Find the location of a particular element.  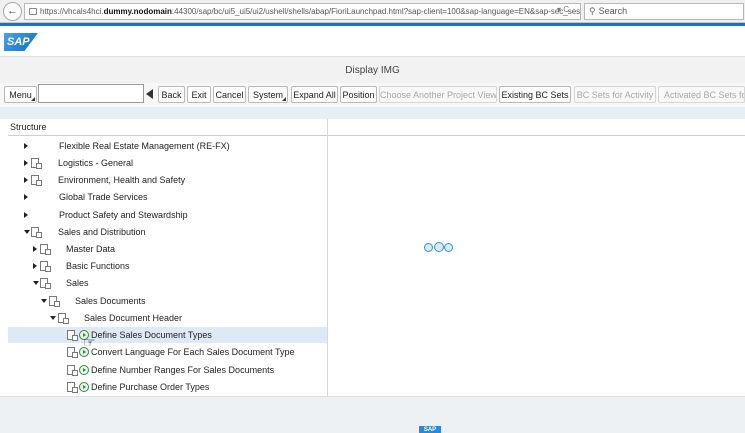

tree-node-label: Master Data is located at coordinates (91, 249).